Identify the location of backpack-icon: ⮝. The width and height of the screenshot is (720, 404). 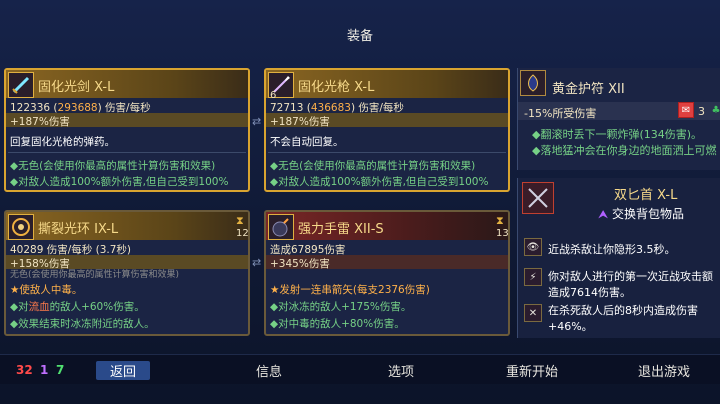
(603, 214).